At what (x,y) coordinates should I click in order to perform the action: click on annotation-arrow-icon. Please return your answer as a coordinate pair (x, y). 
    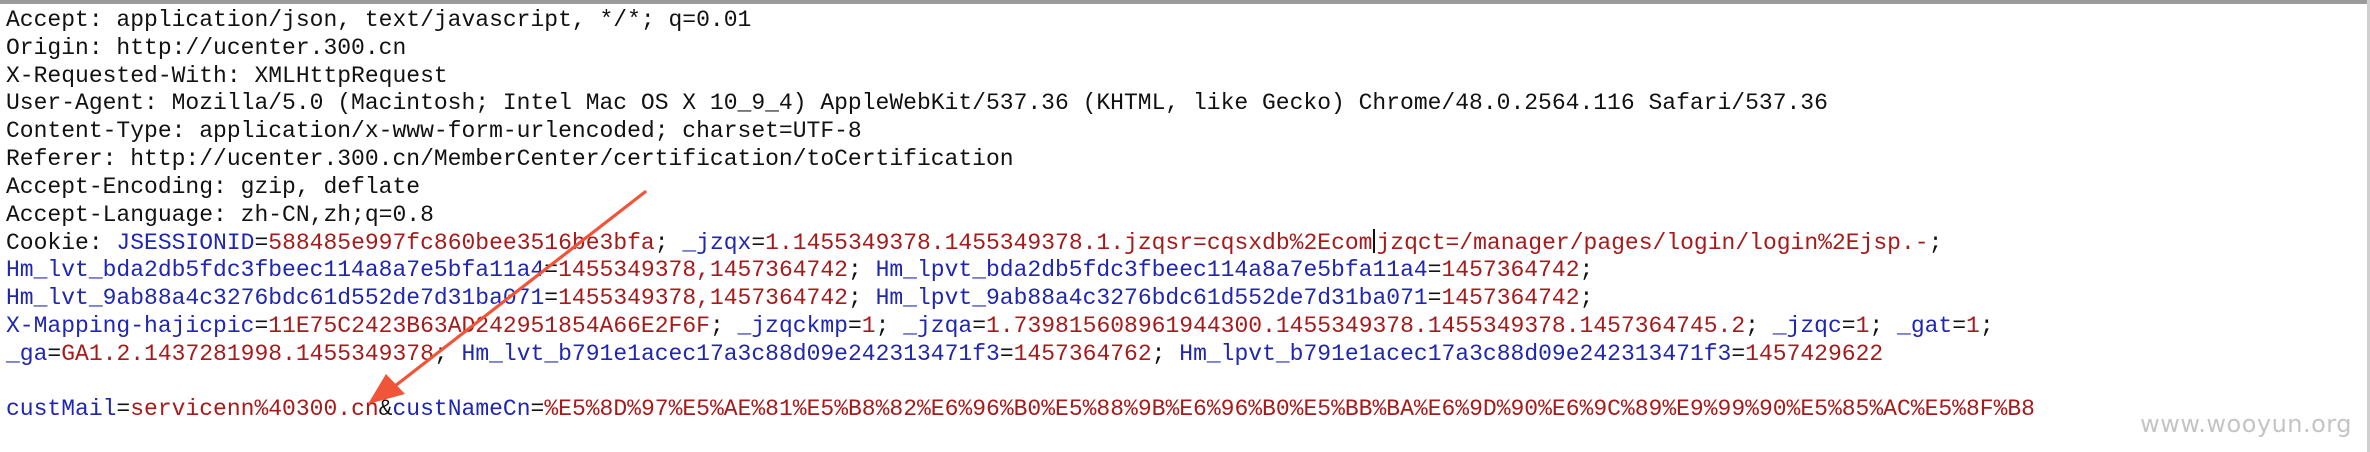
    Looking at the image, I should click on (507, 297).